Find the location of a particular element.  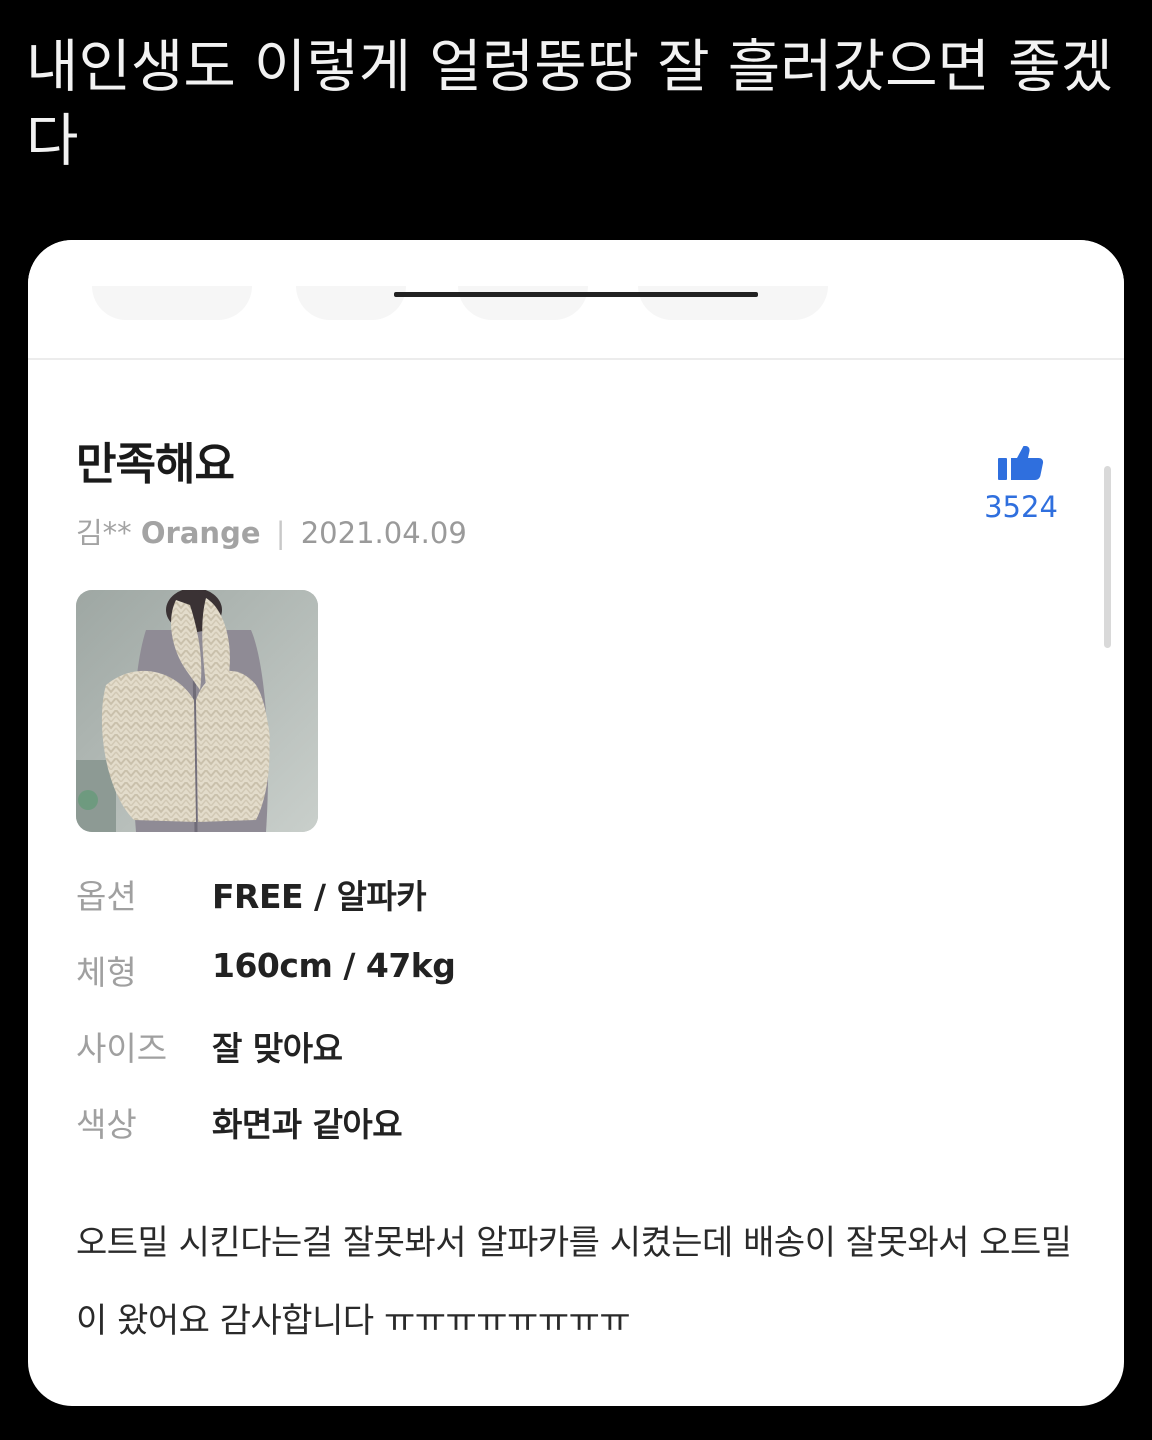

like-count: 3524 is located at coordinates (1021, 507).